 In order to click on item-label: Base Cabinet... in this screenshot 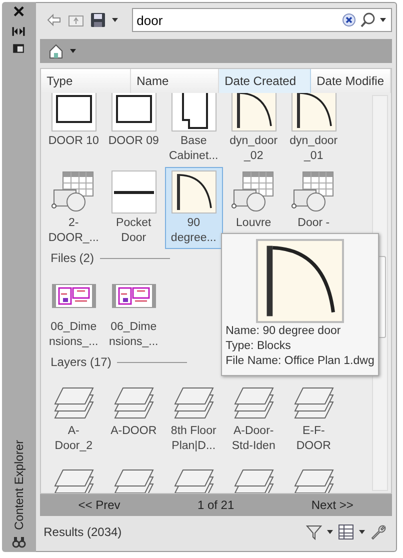, I will do `click(193, 149)`.